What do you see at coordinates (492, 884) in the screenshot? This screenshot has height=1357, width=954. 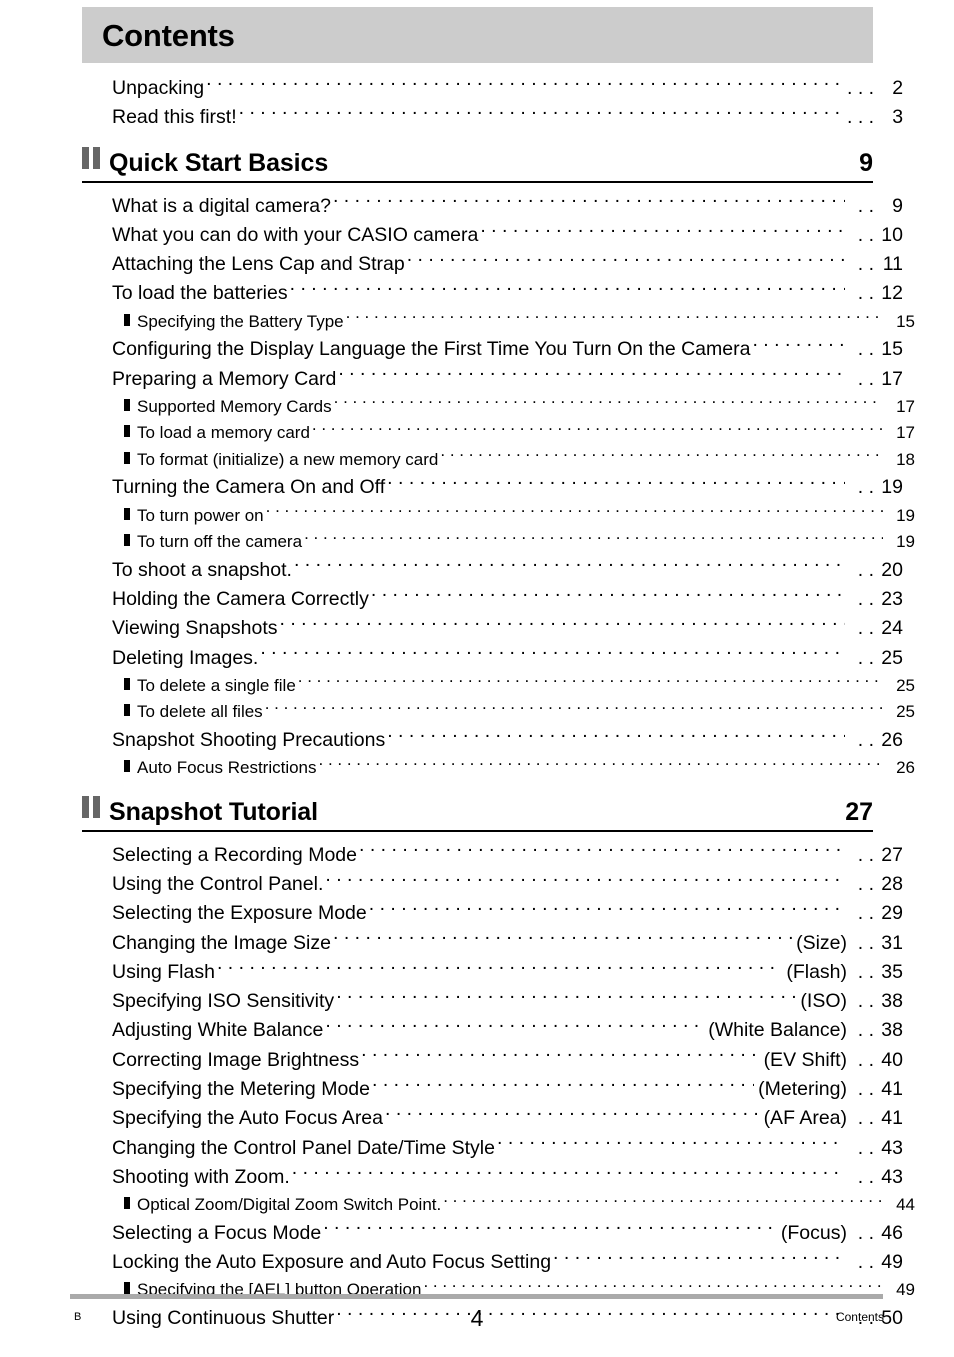 I see `toc-entry: Using the Control Panel. . . 28` at bounding box center [492, 884].